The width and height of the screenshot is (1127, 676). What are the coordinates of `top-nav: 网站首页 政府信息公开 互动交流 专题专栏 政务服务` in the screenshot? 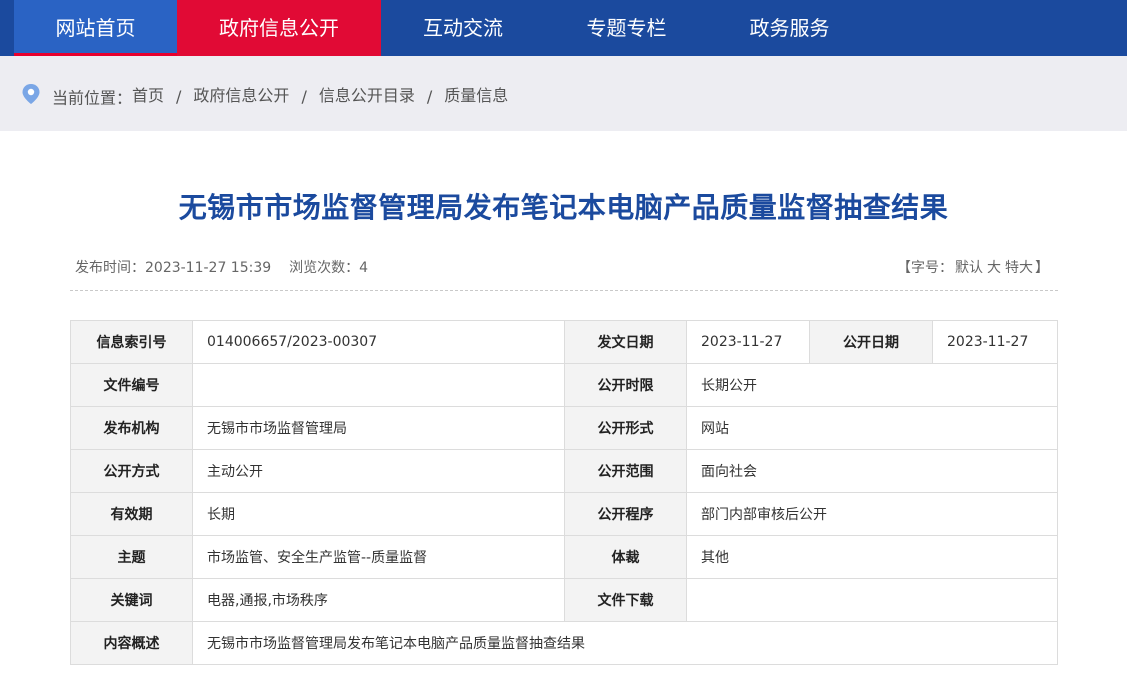 It's located at (563, 28).